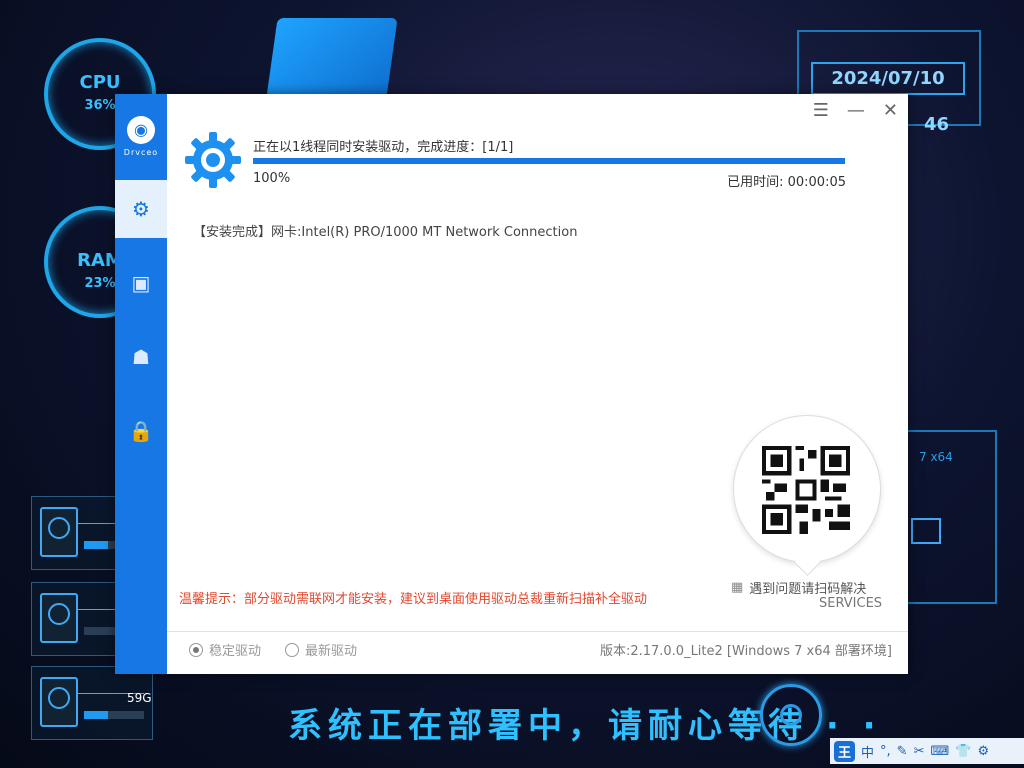  Describe the element at coordinates (383, 147) in the screenshot. I see `install-status-text: 正在以1线程同时安装驱动，完成进度：[1/1]` at that location.